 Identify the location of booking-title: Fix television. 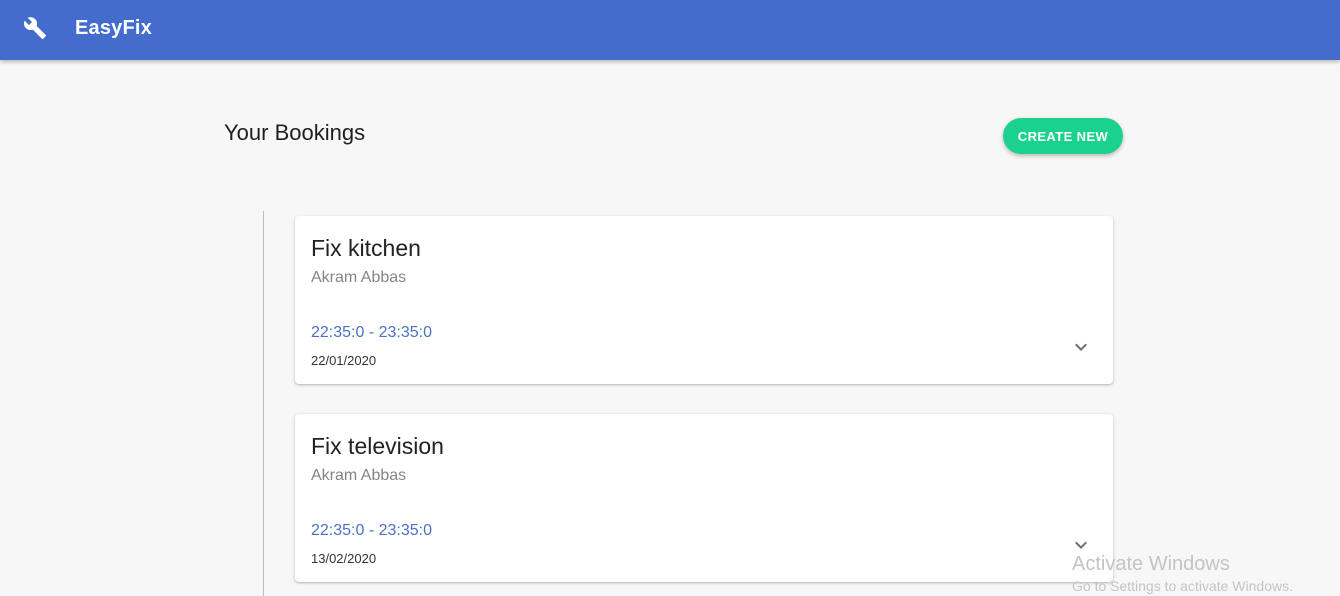
(377, 446).